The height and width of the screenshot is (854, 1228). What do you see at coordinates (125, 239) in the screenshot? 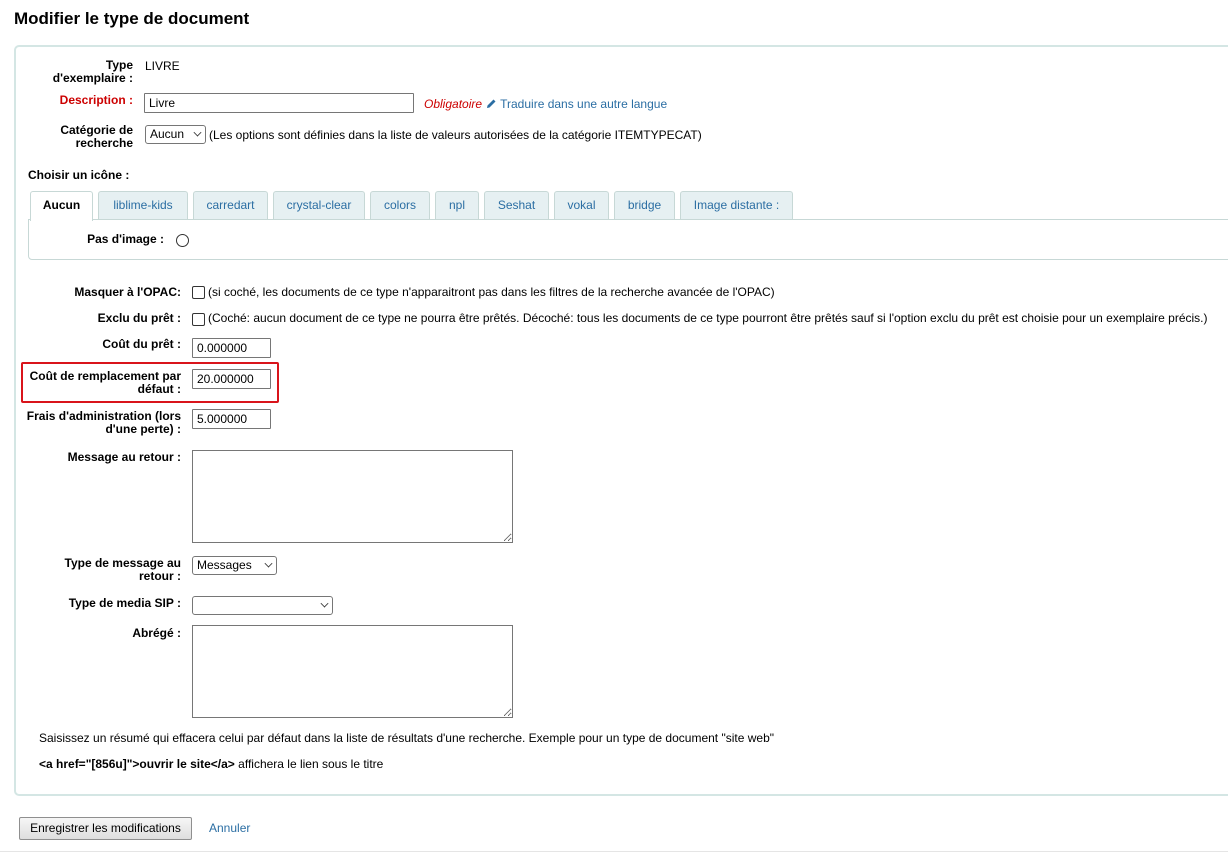
I see `no-image-label: Pas d'image :` at bounding box center [125, 239].